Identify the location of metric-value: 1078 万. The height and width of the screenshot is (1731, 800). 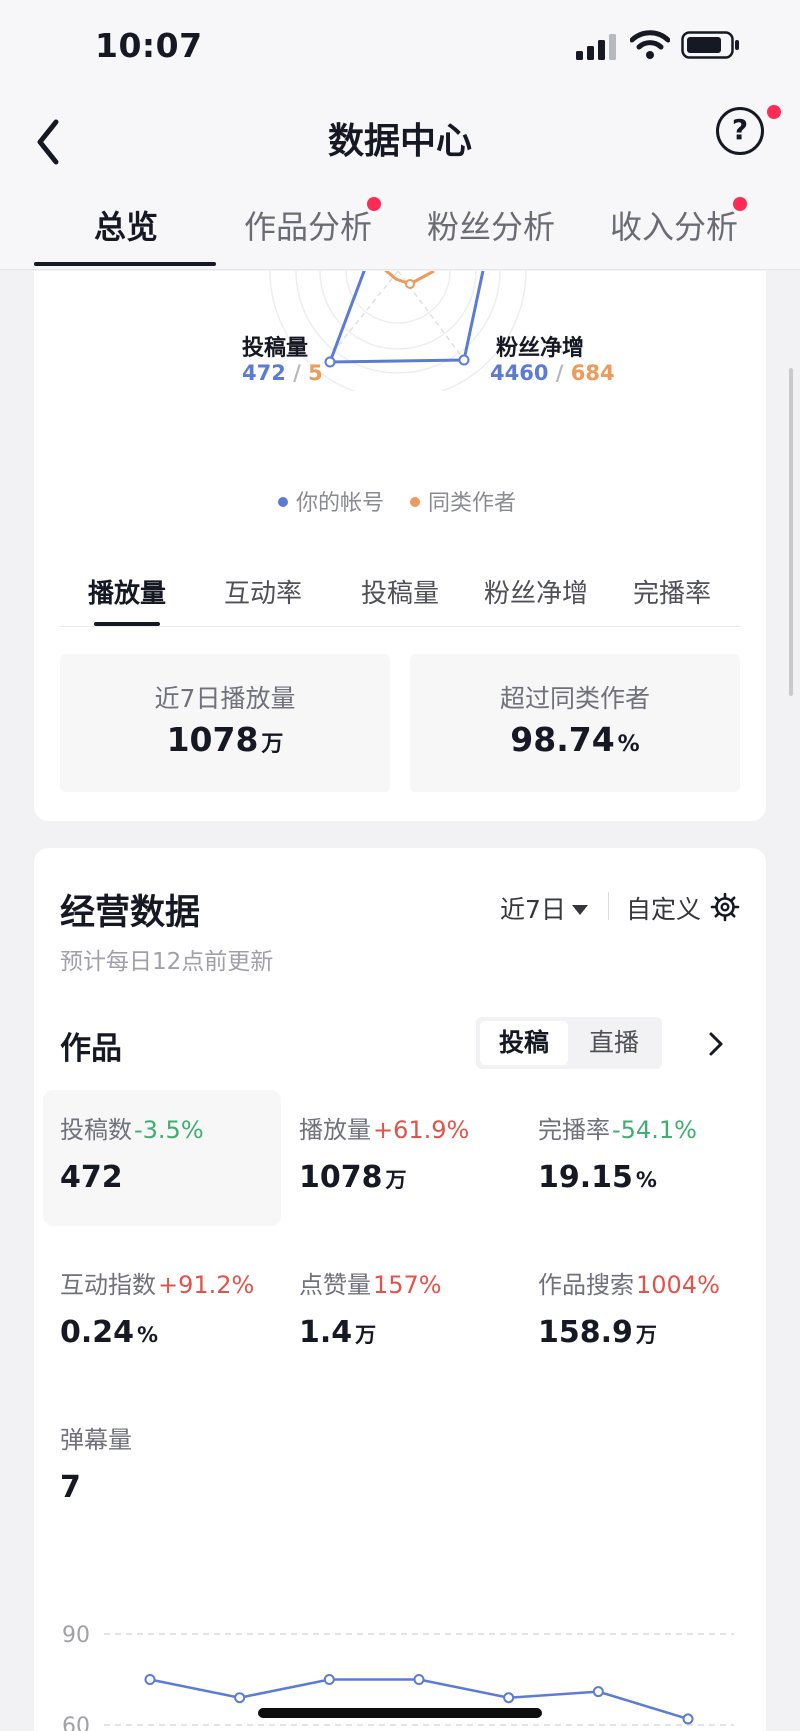
(353, 1177).